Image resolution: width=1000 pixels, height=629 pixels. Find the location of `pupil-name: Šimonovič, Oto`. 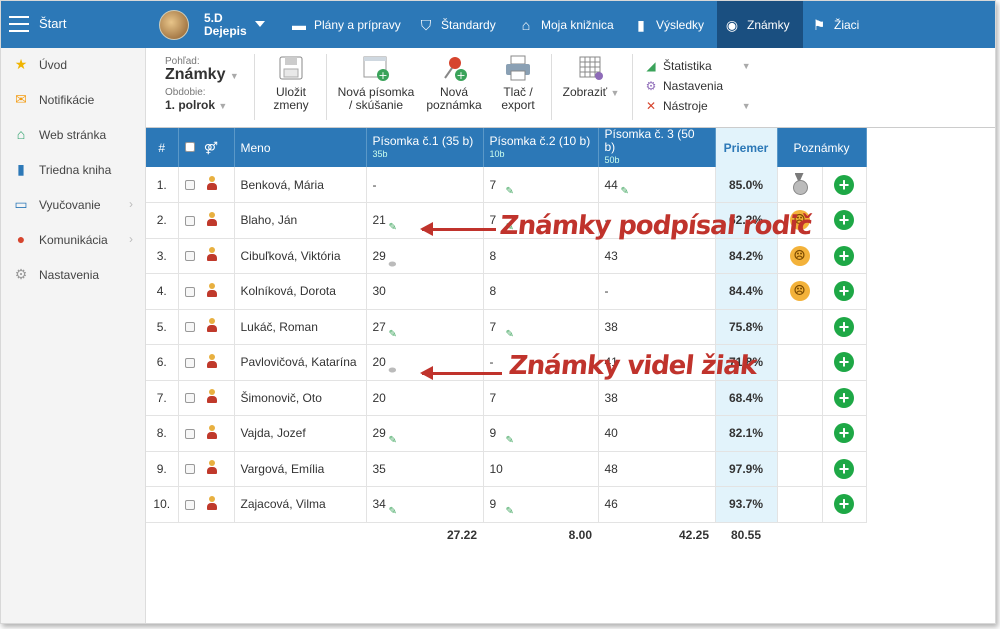

pupil-name: Šimonovič, Oto is located at coordinates (300, 398).